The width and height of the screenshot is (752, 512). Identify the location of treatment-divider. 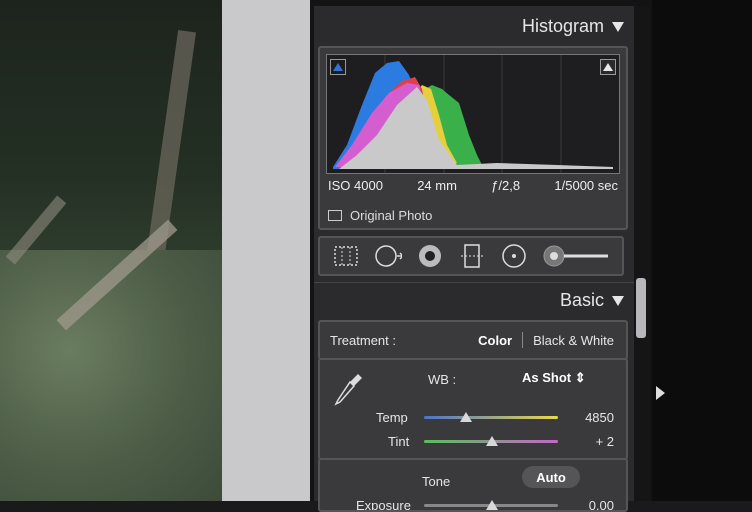
(523, 340).